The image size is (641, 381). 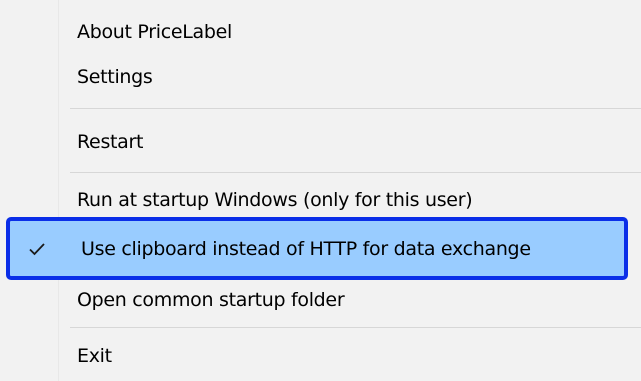 I want to click on menu-item-exit: Exit, so click(x=320, y=356).